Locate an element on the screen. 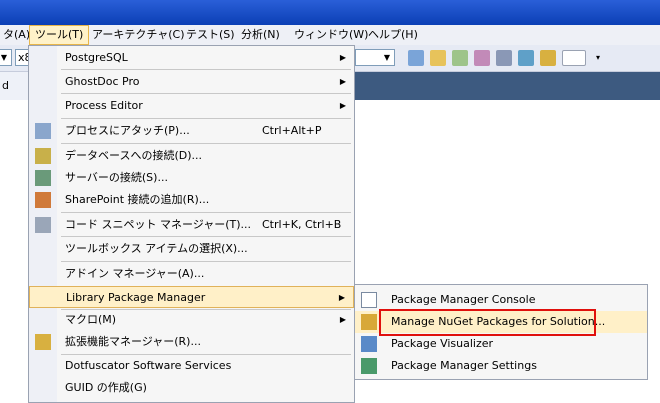  start-page-icon is located at coordinates (526, 58).